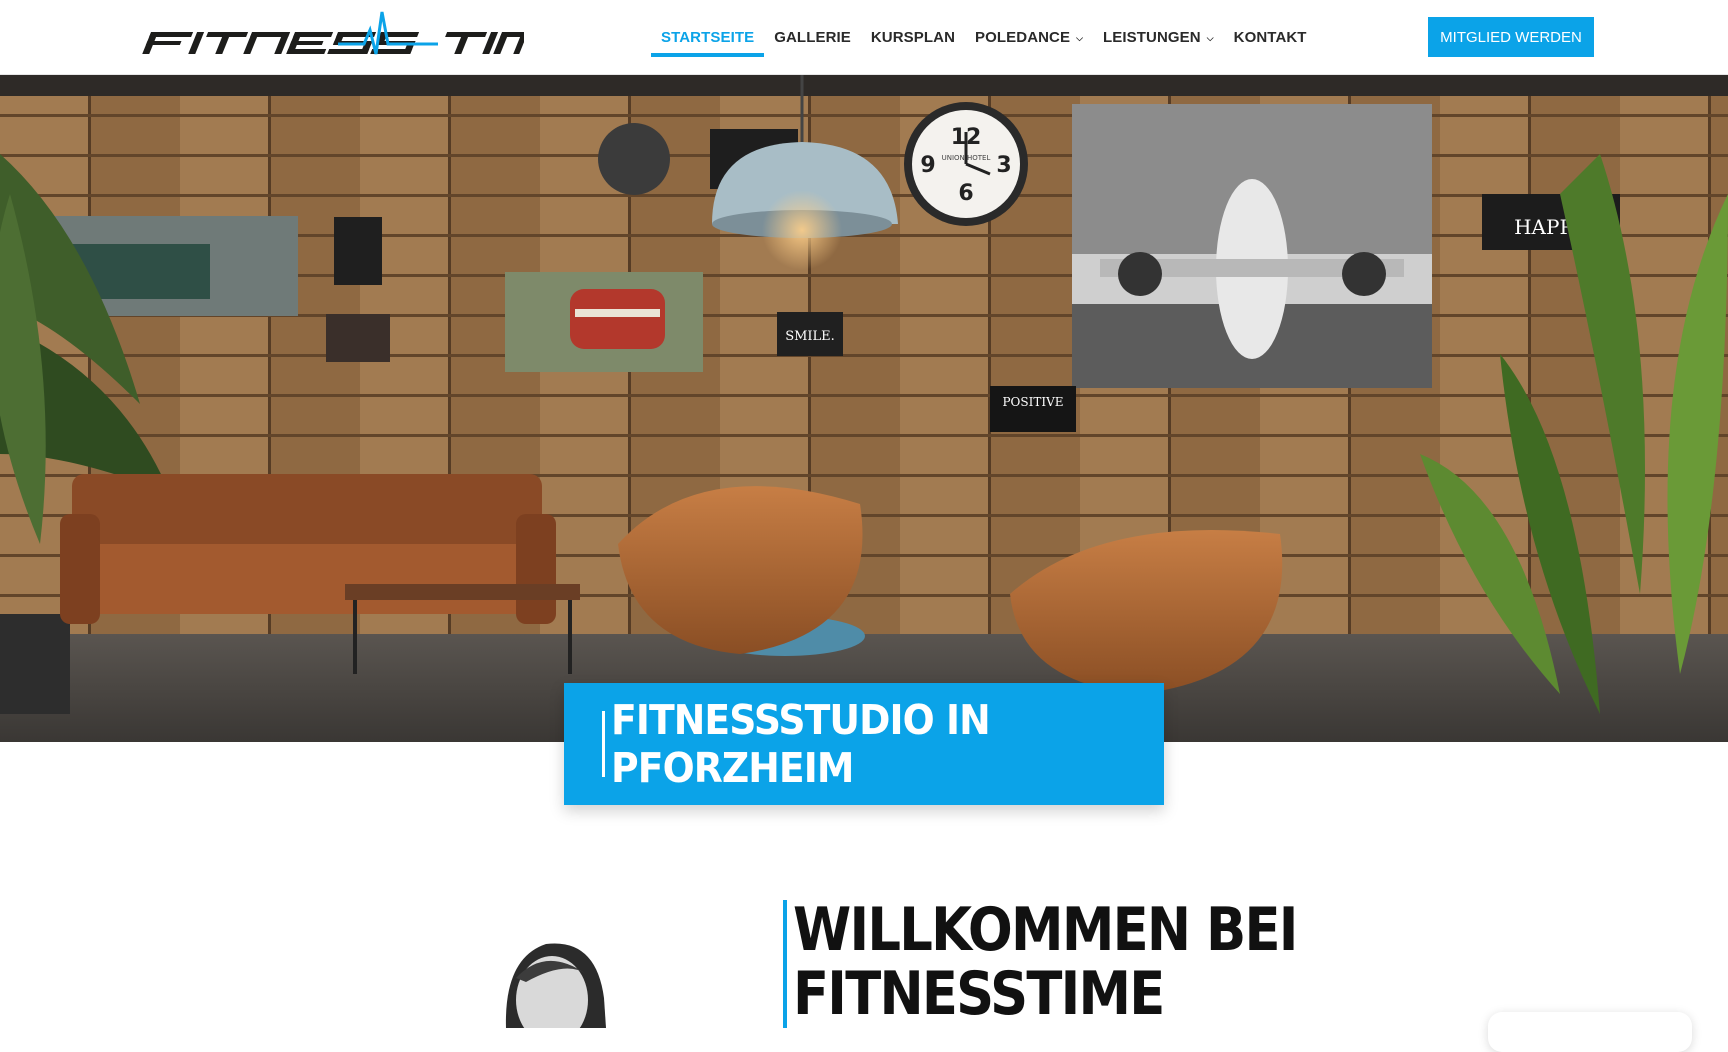  I want to click on nav-label: GALLERIE, so click(812, 37).